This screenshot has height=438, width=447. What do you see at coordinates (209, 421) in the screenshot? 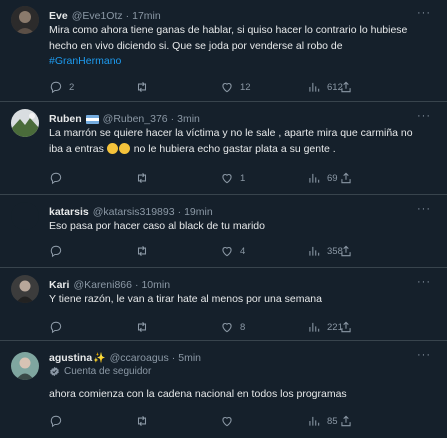
I see `action-bar: 85` at bounding box center [209, 421].